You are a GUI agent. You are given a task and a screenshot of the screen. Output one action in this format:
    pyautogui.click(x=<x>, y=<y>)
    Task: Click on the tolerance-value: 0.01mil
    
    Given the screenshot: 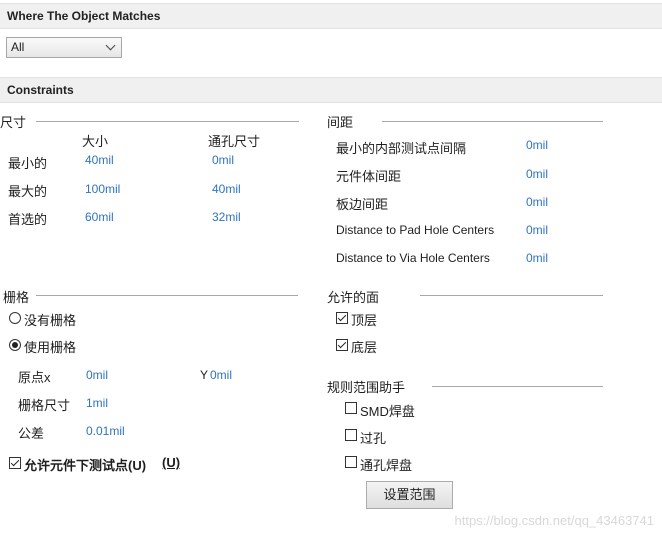 What is the action you would take?
    pyautogui.click(x=105, y=431)
    